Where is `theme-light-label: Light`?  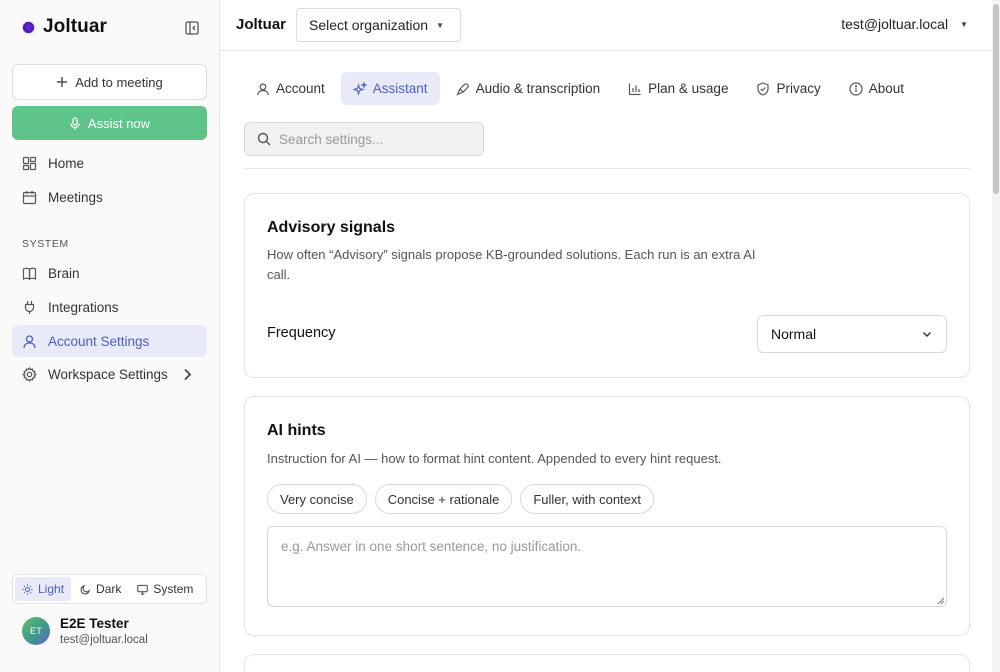
theme-light-label: Light is located at coordinates (51, 589).